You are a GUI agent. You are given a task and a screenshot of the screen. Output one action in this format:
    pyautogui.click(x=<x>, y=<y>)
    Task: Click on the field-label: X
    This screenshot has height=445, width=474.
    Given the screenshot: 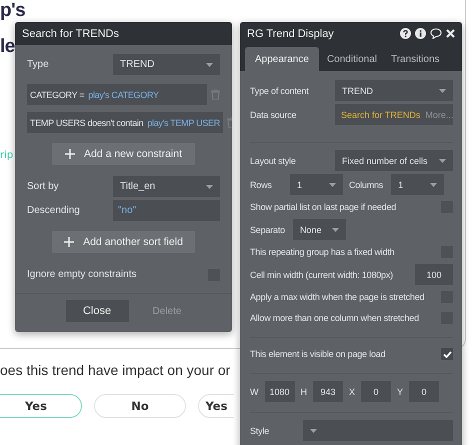 What is the action you would take?
    pyautogui.click(x=352, y=391)
    